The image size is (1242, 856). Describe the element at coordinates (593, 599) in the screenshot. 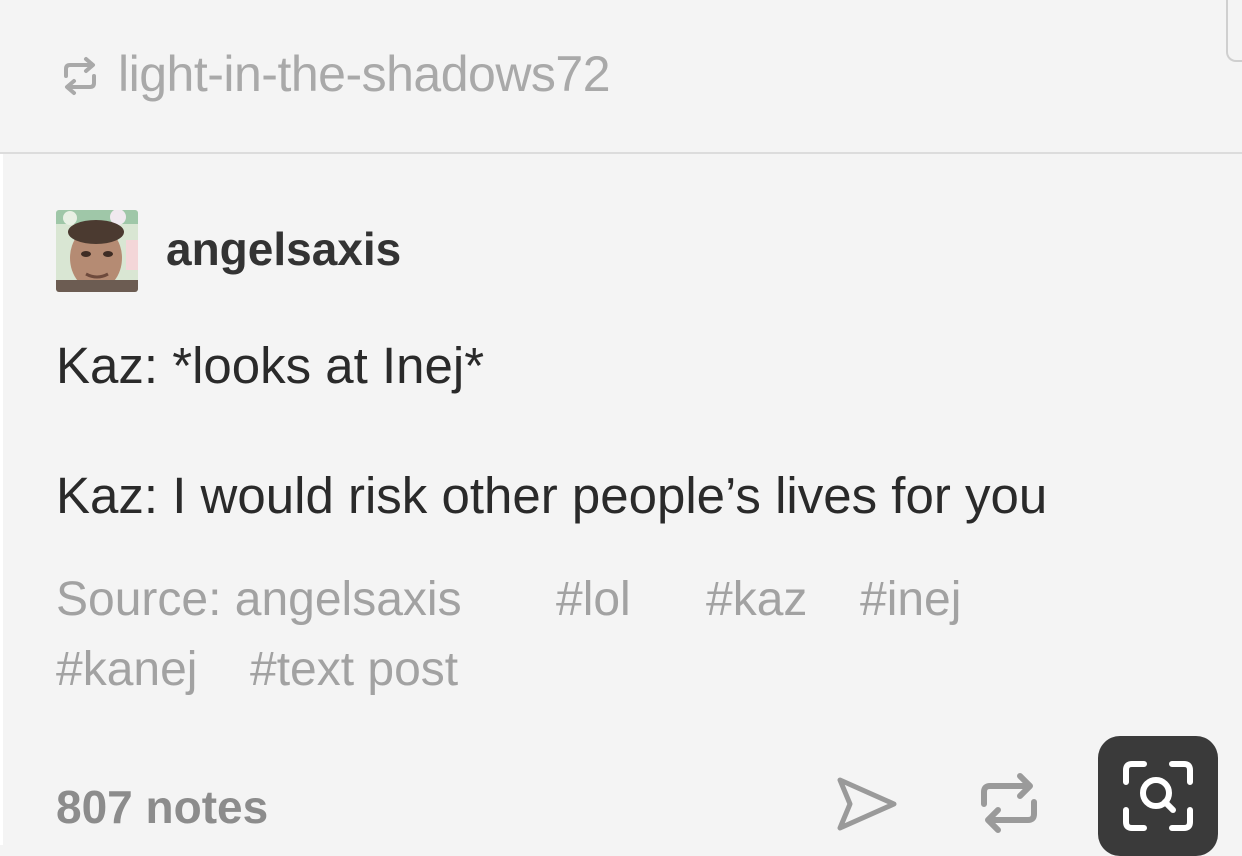

I see `tag-lol: #lol` at that location.